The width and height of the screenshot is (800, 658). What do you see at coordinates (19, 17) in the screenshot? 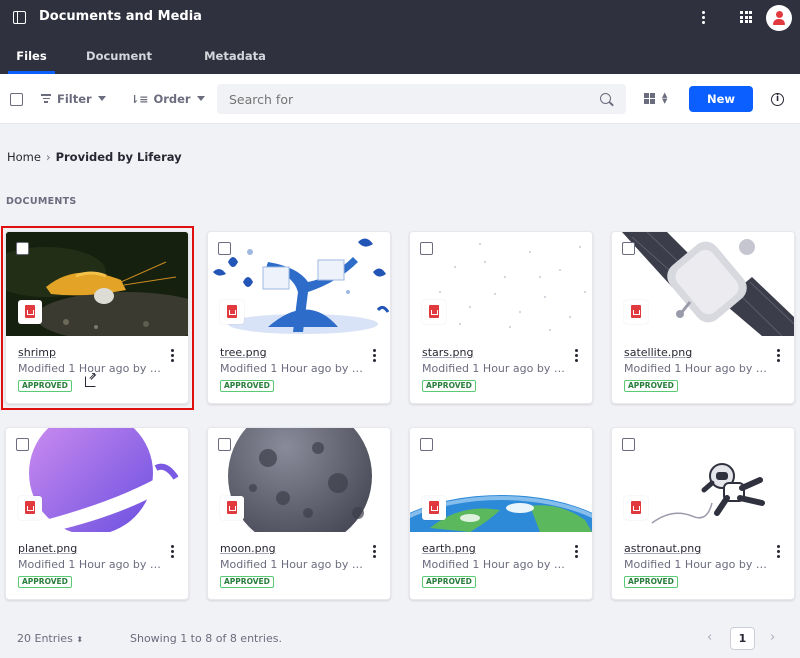
I see `sidebar-toggle-icon` at bounding box center [19, 17].